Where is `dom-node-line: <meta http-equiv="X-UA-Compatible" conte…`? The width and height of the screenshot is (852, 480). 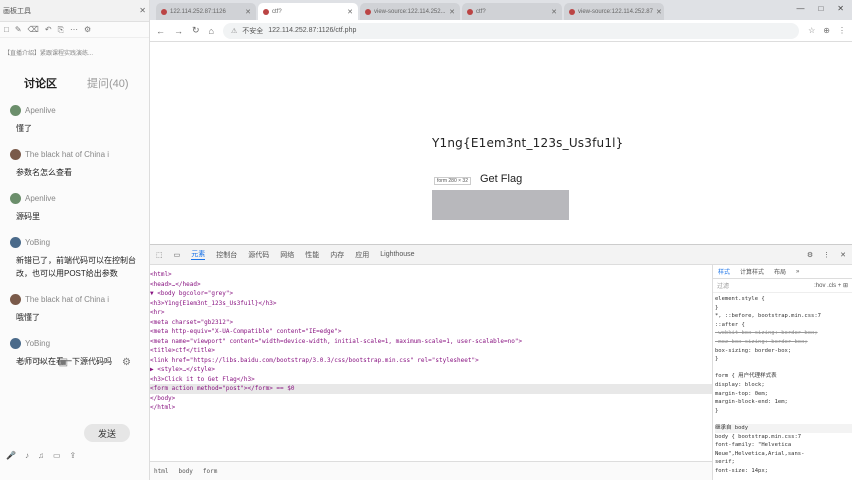
dom-node-line: <meta http-equiv="X-UA-Compatible" conte… is located at coordinates (431, 332).